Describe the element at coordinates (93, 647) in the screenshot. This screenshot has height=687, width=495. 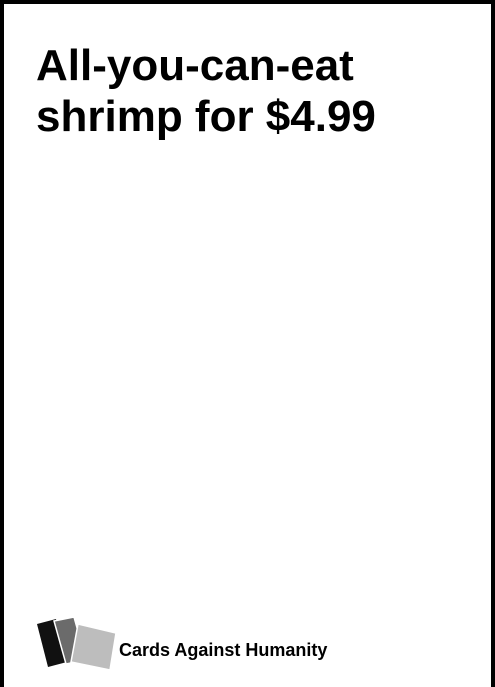
I see `logo-card-front` at that location.